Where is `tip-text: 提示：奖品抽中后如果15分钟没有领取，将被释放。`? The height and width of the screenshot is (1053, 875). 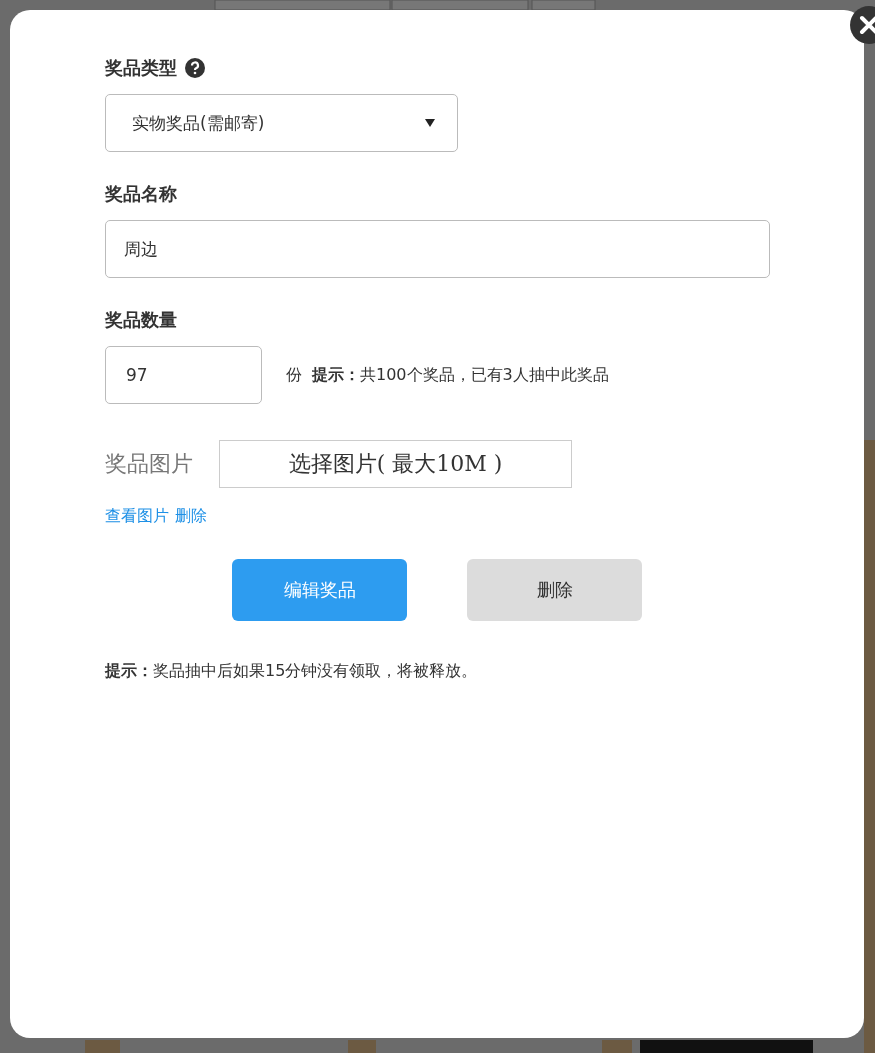 tip-text: 提示：奖品抽中后如果15分钟没有领取，将被释放。 is located at coordinates (292, 671).